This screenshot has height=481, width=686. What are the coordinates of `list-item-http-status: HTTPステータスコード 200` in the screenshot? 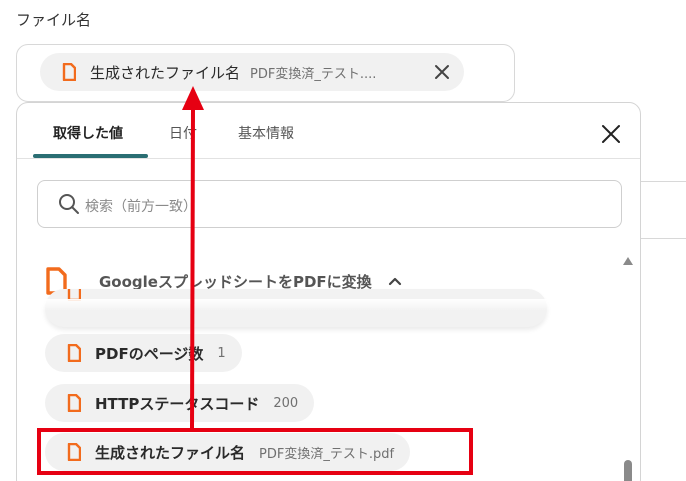 It's located at (180, 403).